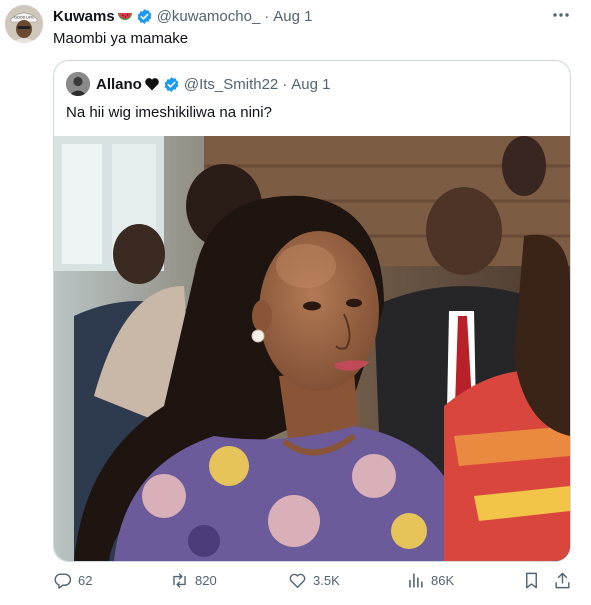 This screenshot has width=591, height=605. I want to click on avatar-cap-text: GOOD LIFE, so click(24, 18).